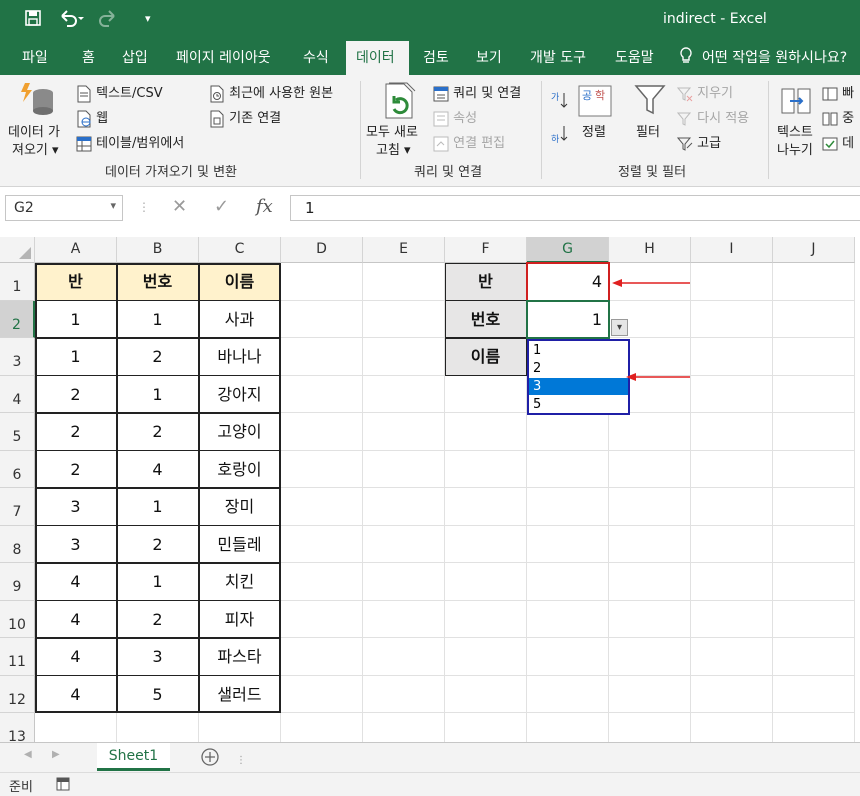 The width and height of the screenshot is (860, 796). Describe the element at coordinates (17, 357) in the screenshot. I see `row-header-3: 3` at that location.